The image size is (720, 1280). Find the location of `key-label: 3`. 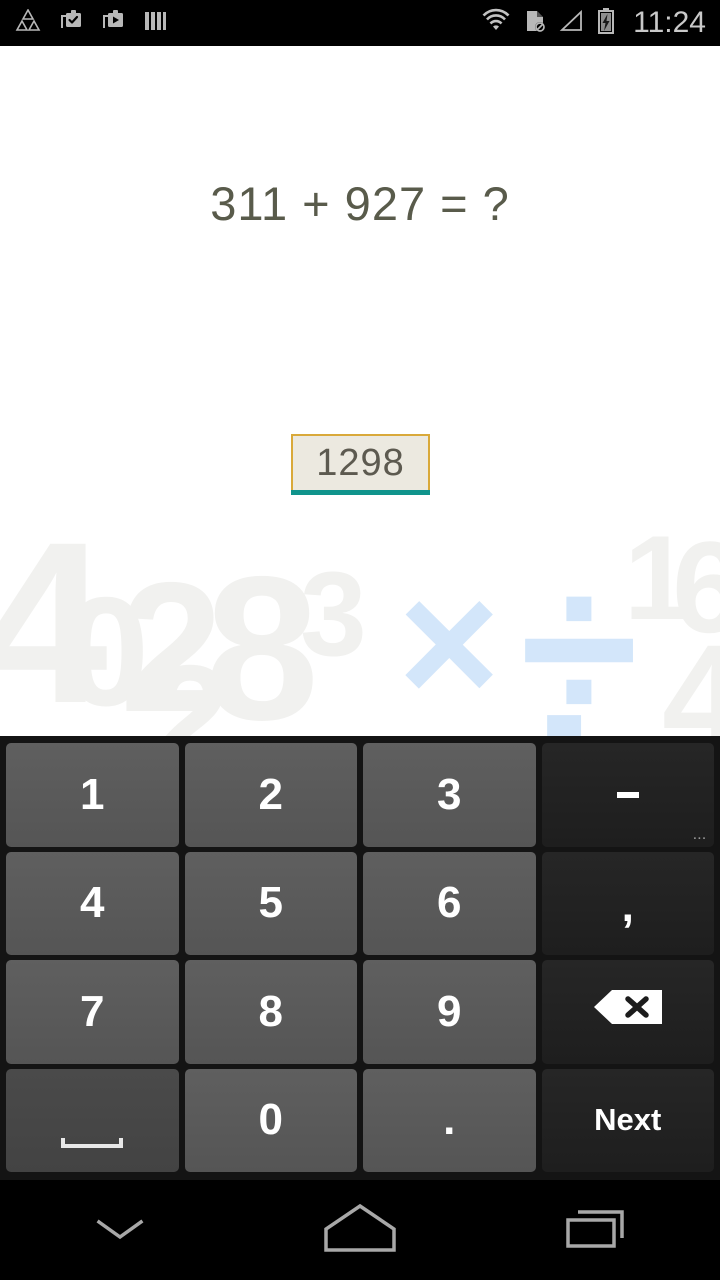

key-label: 3 is located at coordinates (449, 794).